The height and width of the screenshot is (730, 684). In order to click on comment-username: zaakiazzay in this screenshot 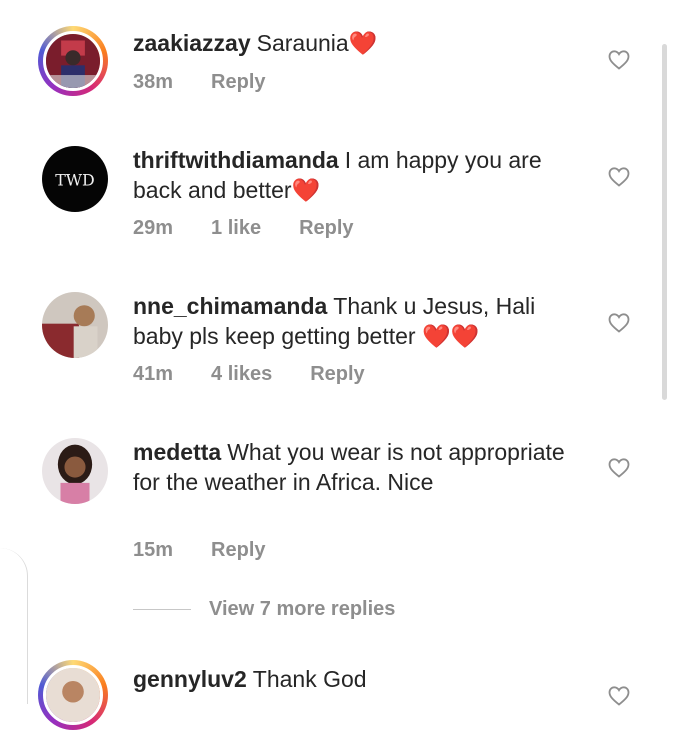, I will do `click(192, 43)`.